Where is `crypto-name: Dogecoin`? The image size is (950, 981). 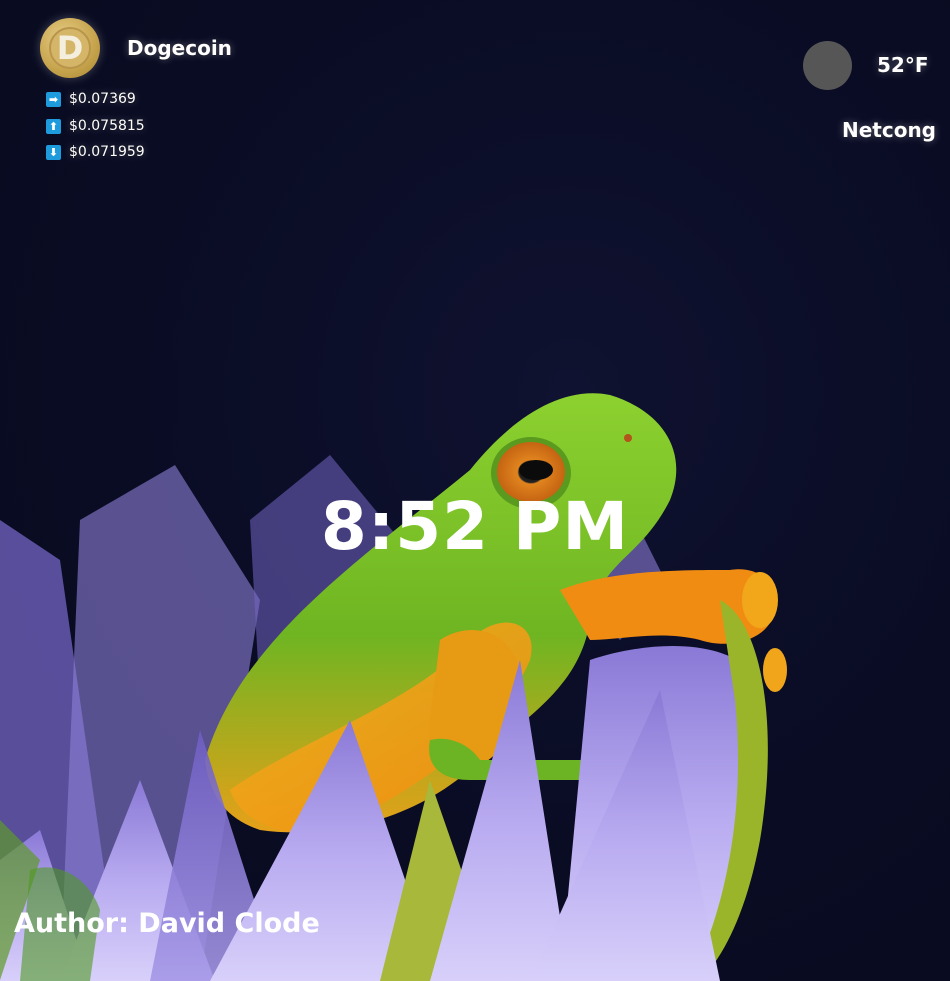 crypto-name: Dogecoin is located at coordinates (179, 48).